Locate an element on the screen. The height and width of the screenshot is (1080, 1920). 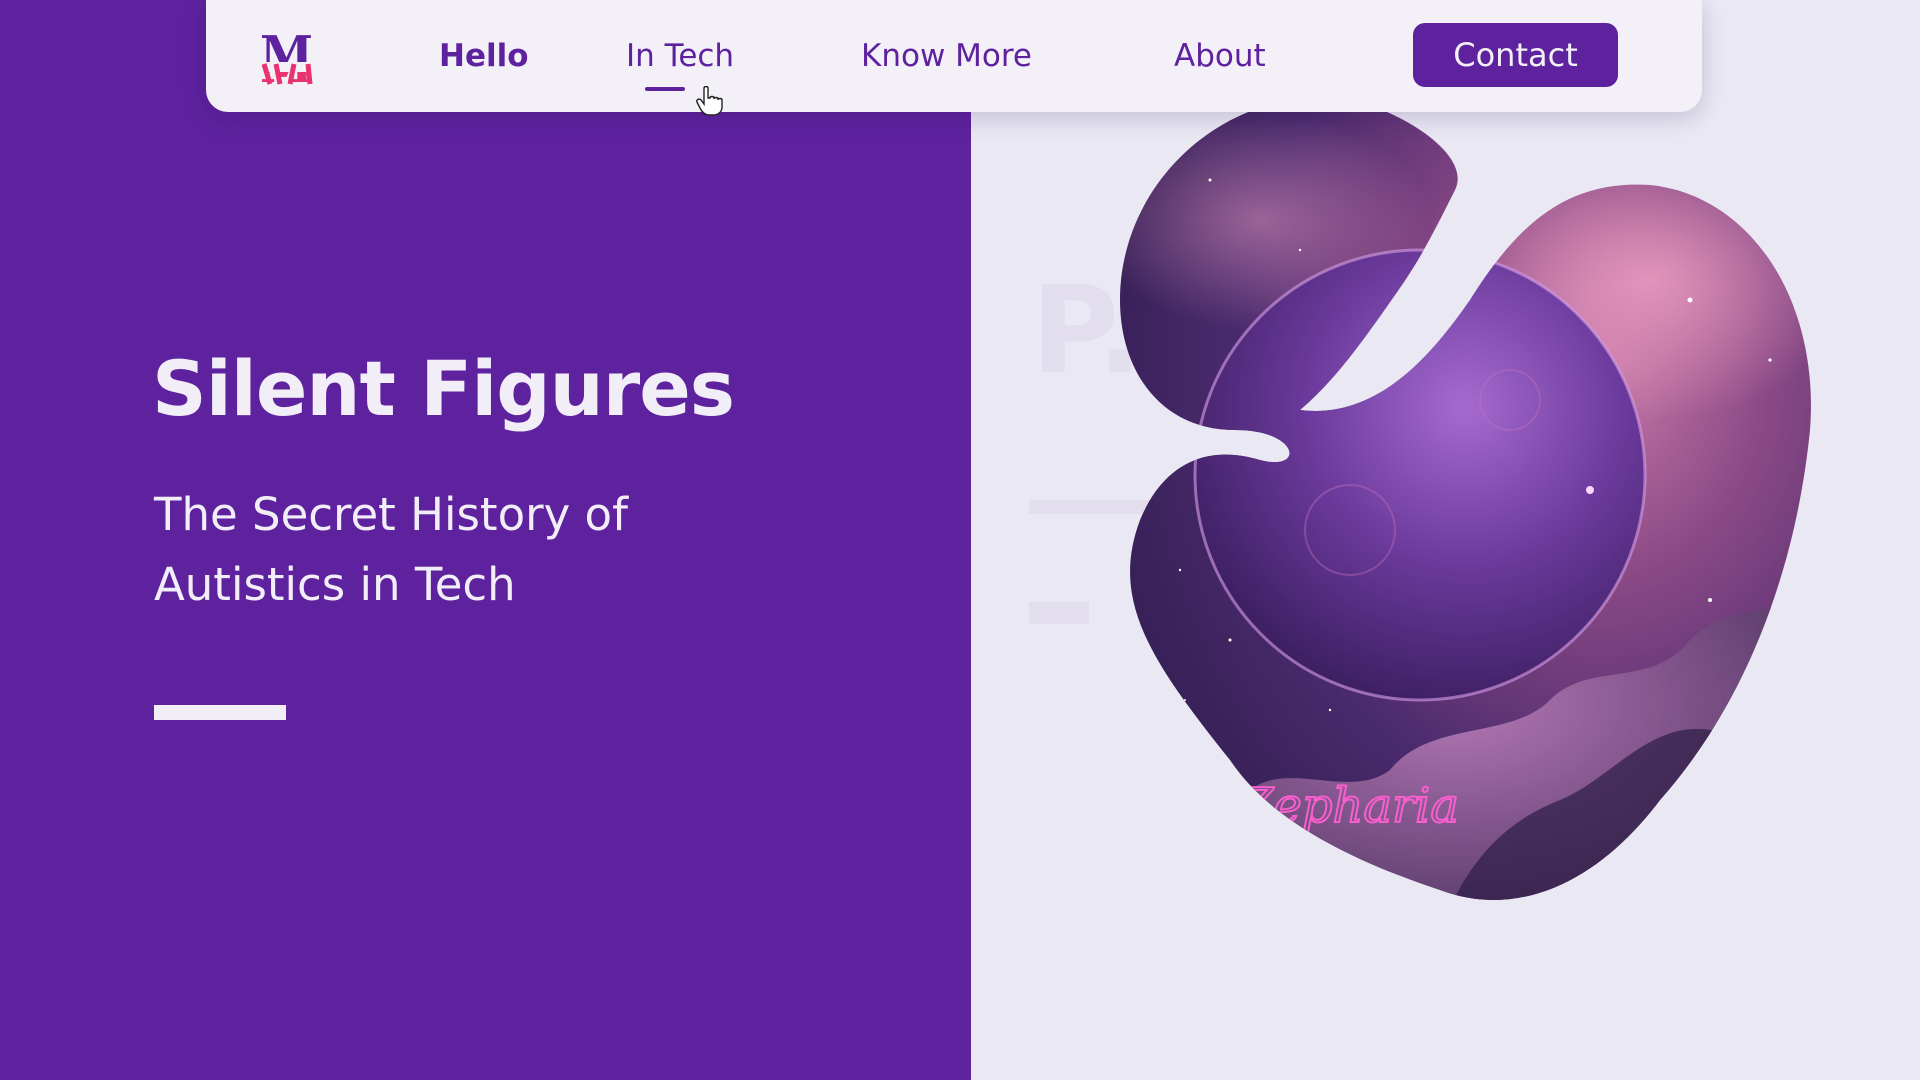
neon-sign-text: Zepharia is located at coordinates (1348, 806).